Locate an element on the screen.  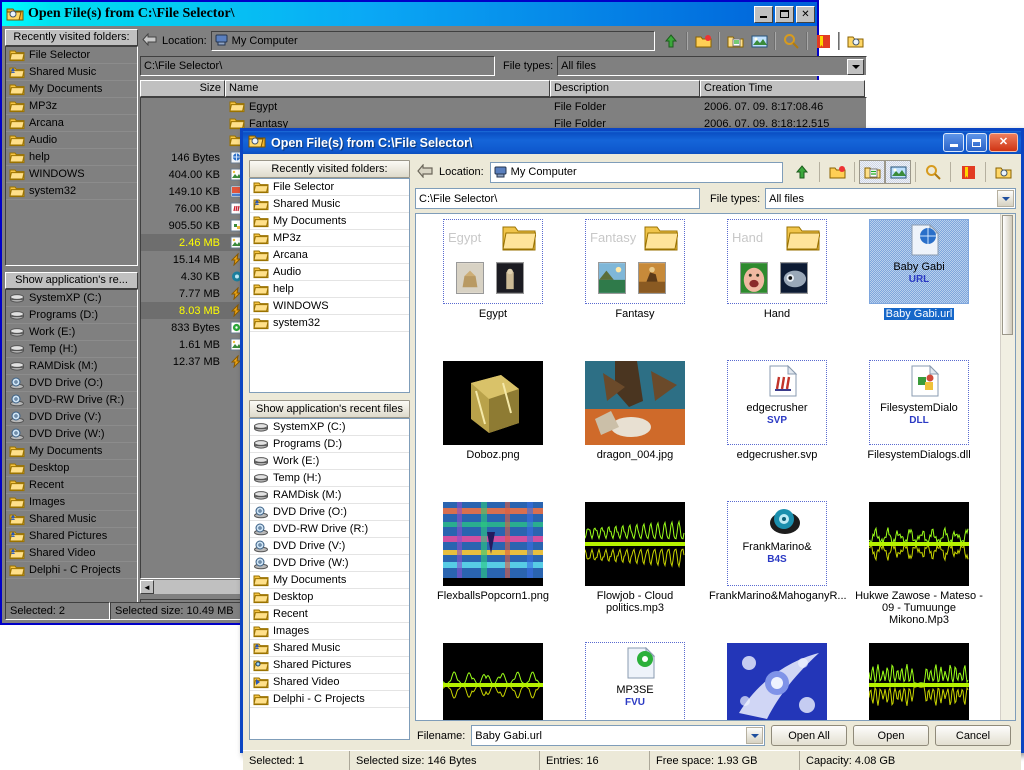
back-path-value: C:\File Selector\ is located at coordinates (183, 66).